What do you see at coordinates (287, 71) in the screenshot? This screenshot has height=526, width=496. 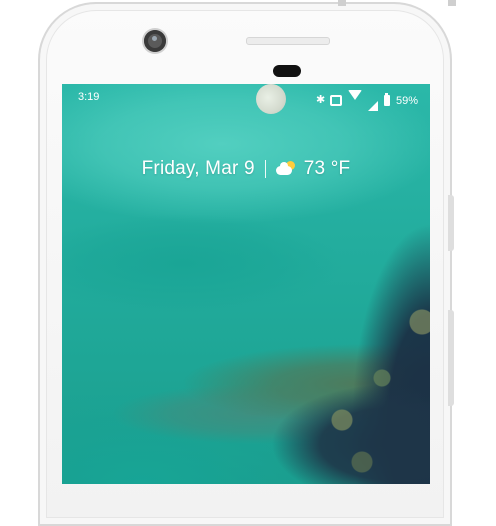 I see `proximity-sensor` at bounding box center [287, 71].